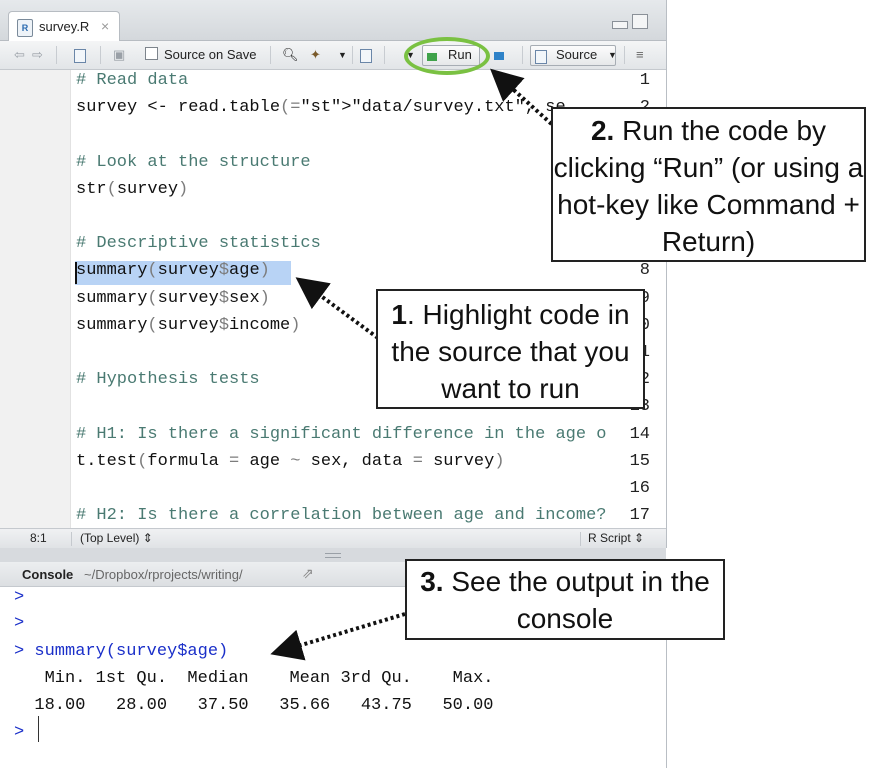  Describe the element at coordinates (337, 308) in the screenshot. I see `arrow-to-highlight` at that location.